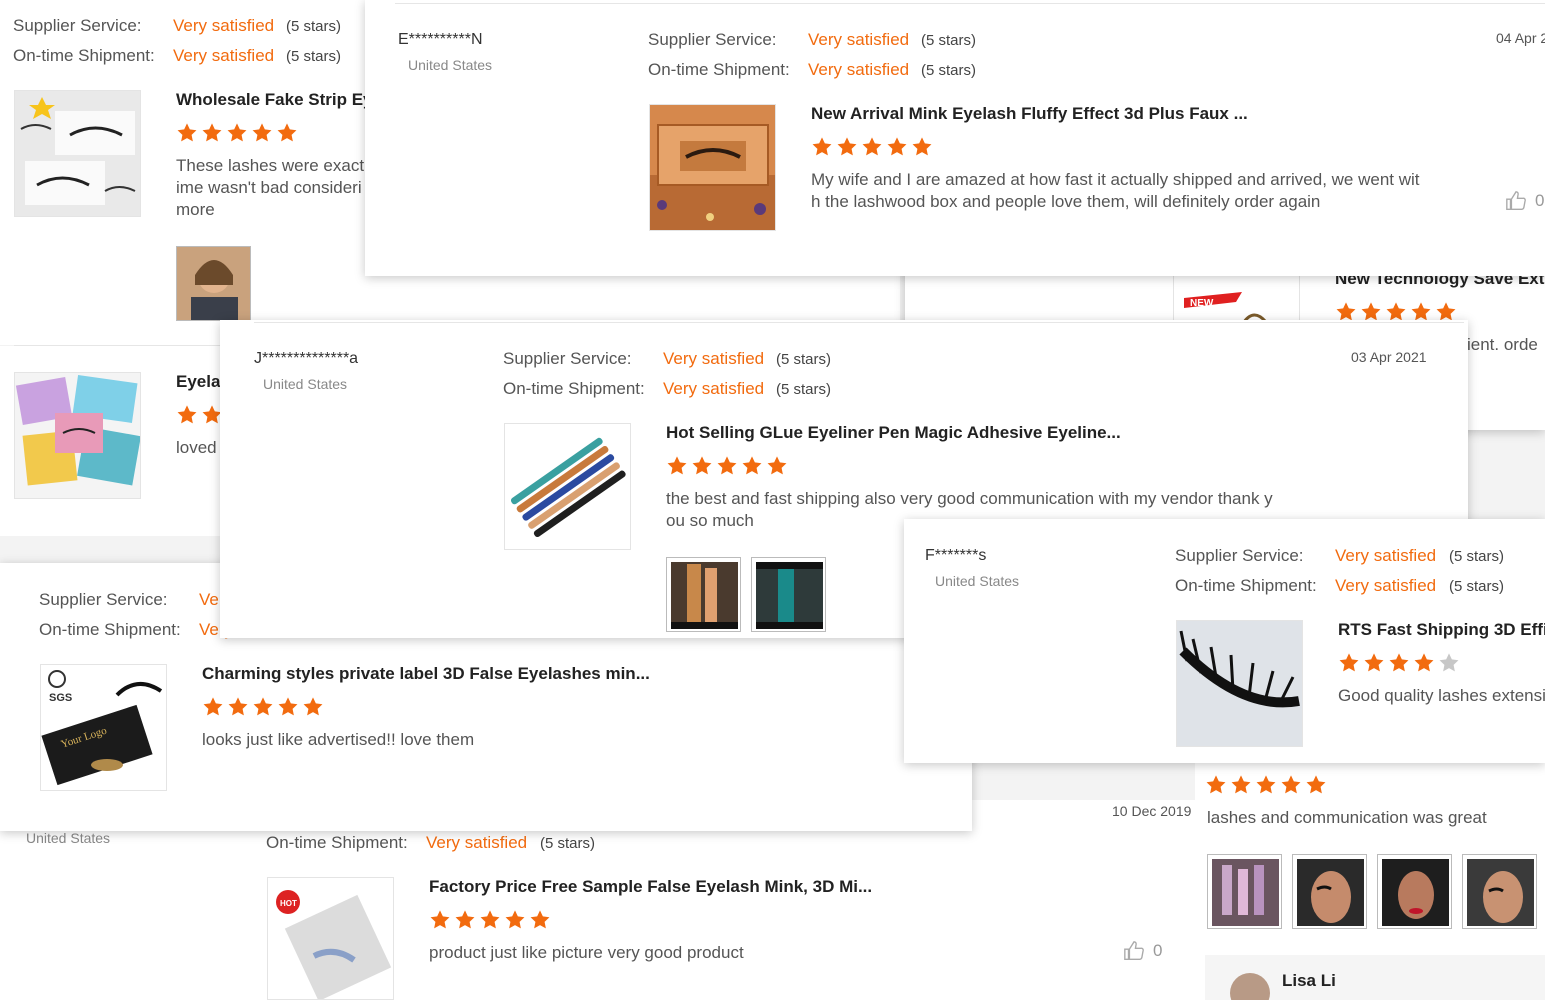  I want to click on review-text: lashes and communication was great, so click(1347, 817).